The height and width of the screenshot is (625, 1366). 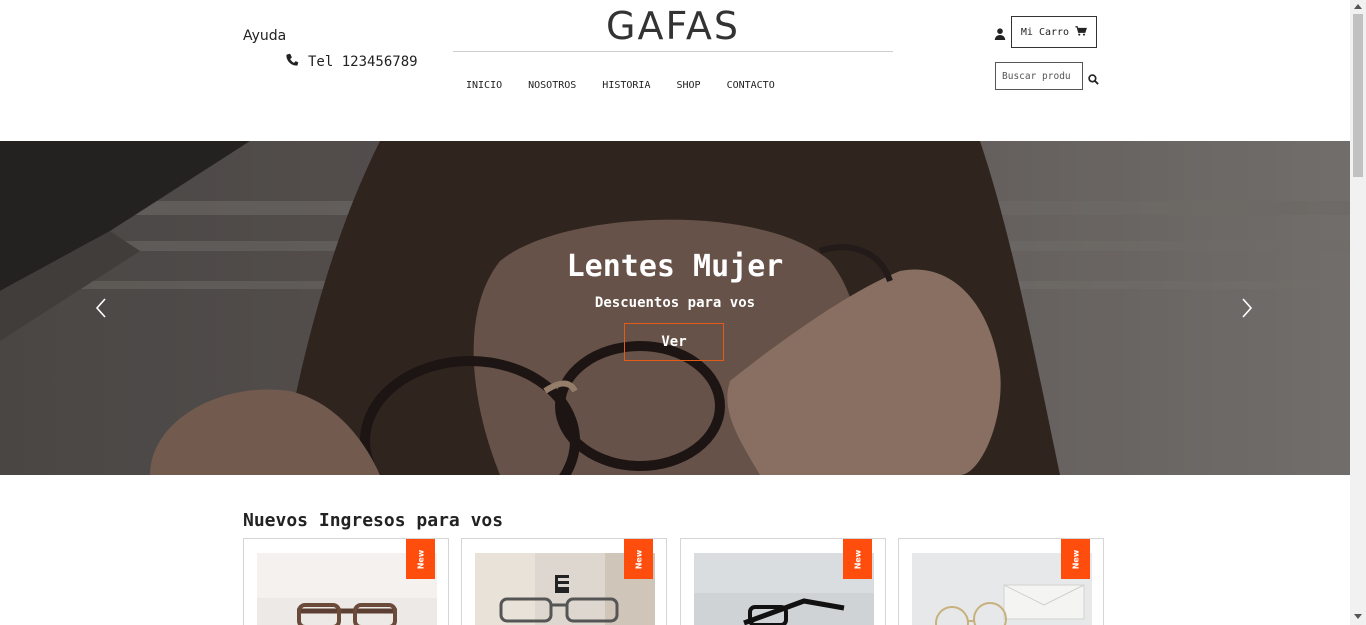 I want to click on scroll-down-arrow, so click(x=1358, y=616).